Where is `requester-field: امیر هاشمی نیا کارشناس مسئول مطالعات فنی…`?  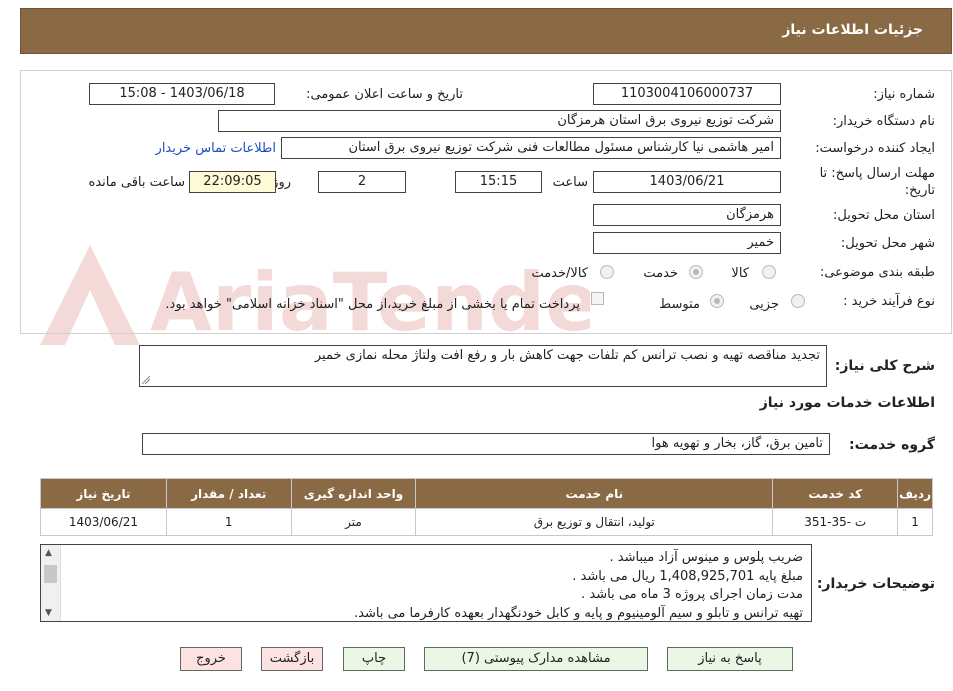 requester-field: امیر هاشمی نیا کارشناس مسئول مطالعات فنی… is located at coordinates (531, 148).